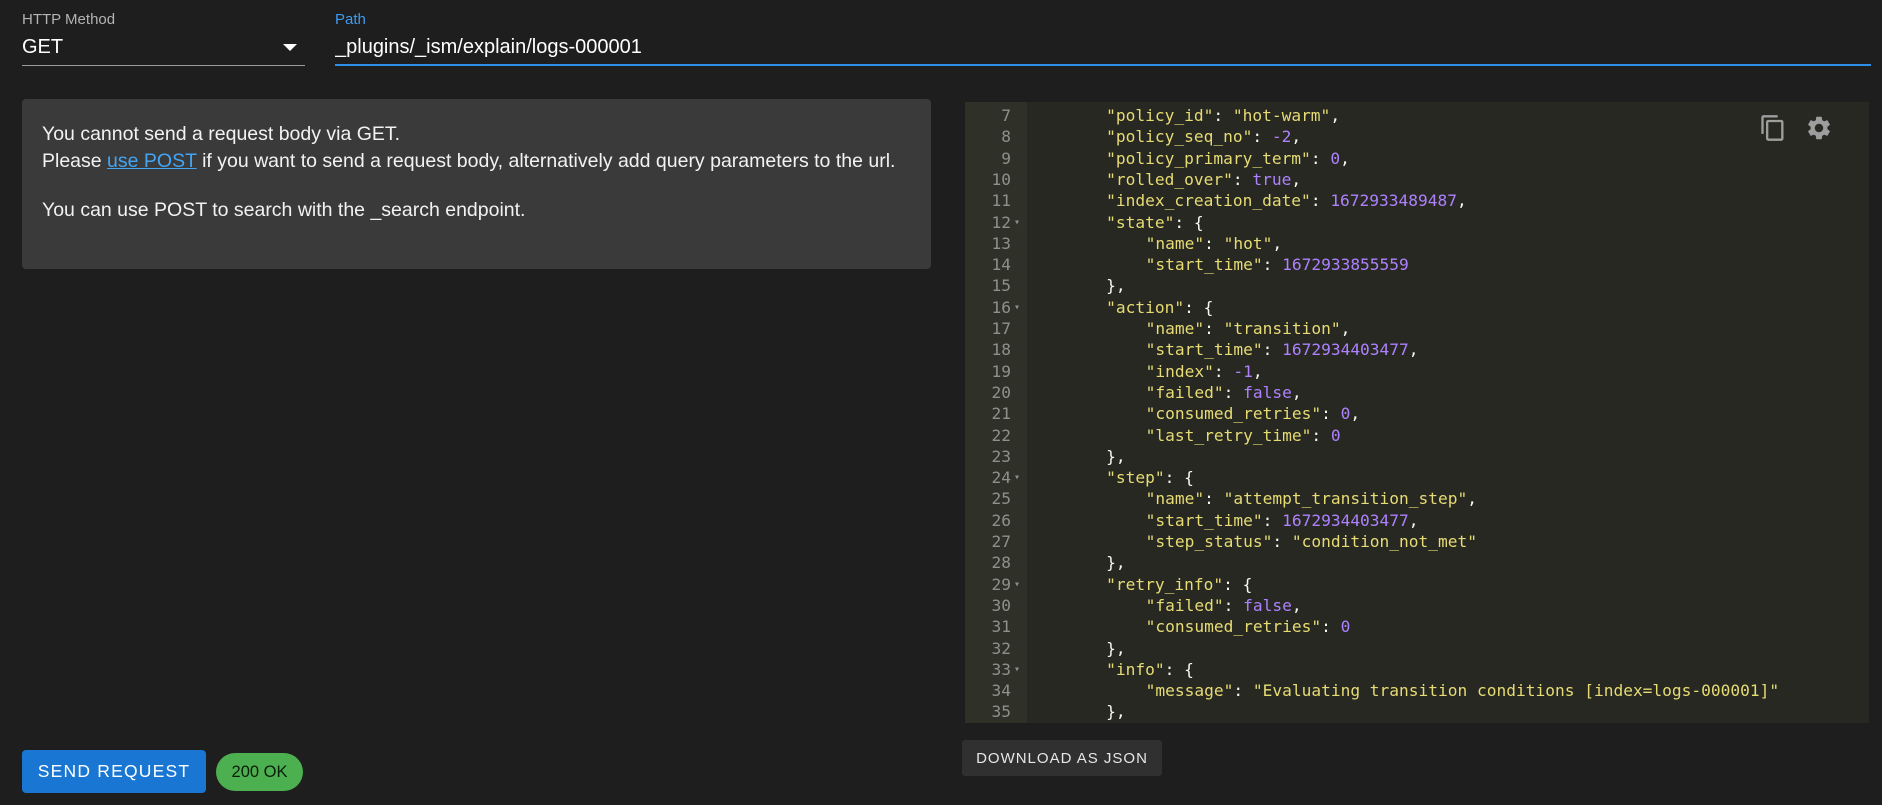 The width and height of the screenshot is (1882, 805). Describe the element at coordinates (1417, 477) in the screenshot. I see `code-line: 24 ▾ "step": {` at that location.